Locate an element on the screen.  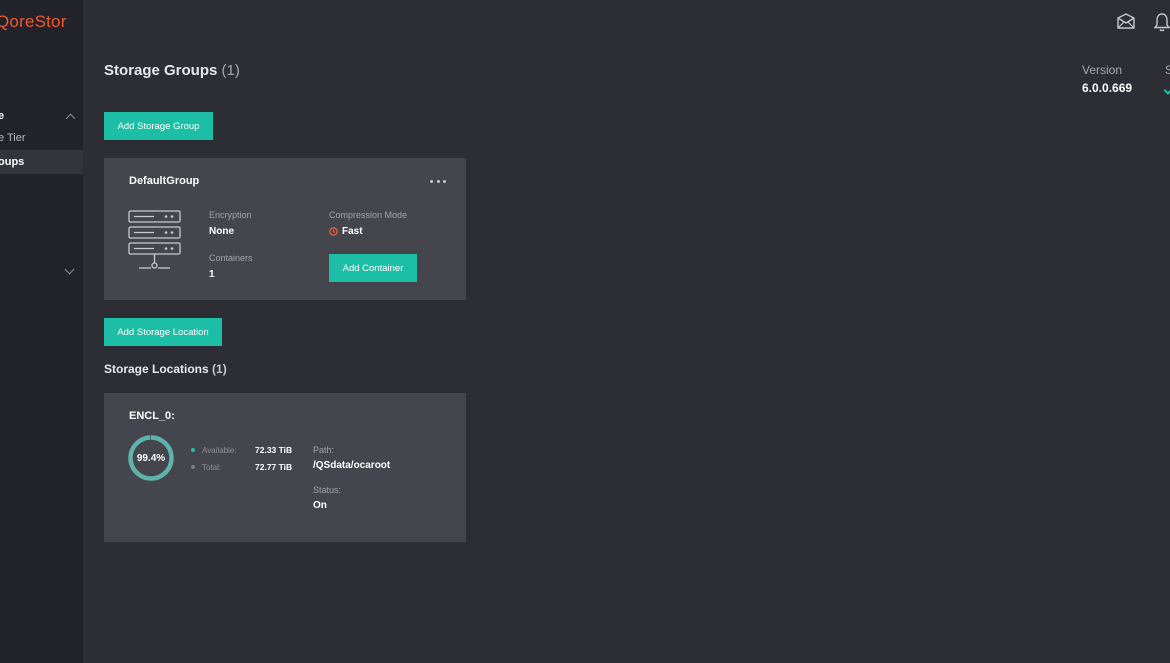
page-title-count: (1) is located at coordinates (230, 70).